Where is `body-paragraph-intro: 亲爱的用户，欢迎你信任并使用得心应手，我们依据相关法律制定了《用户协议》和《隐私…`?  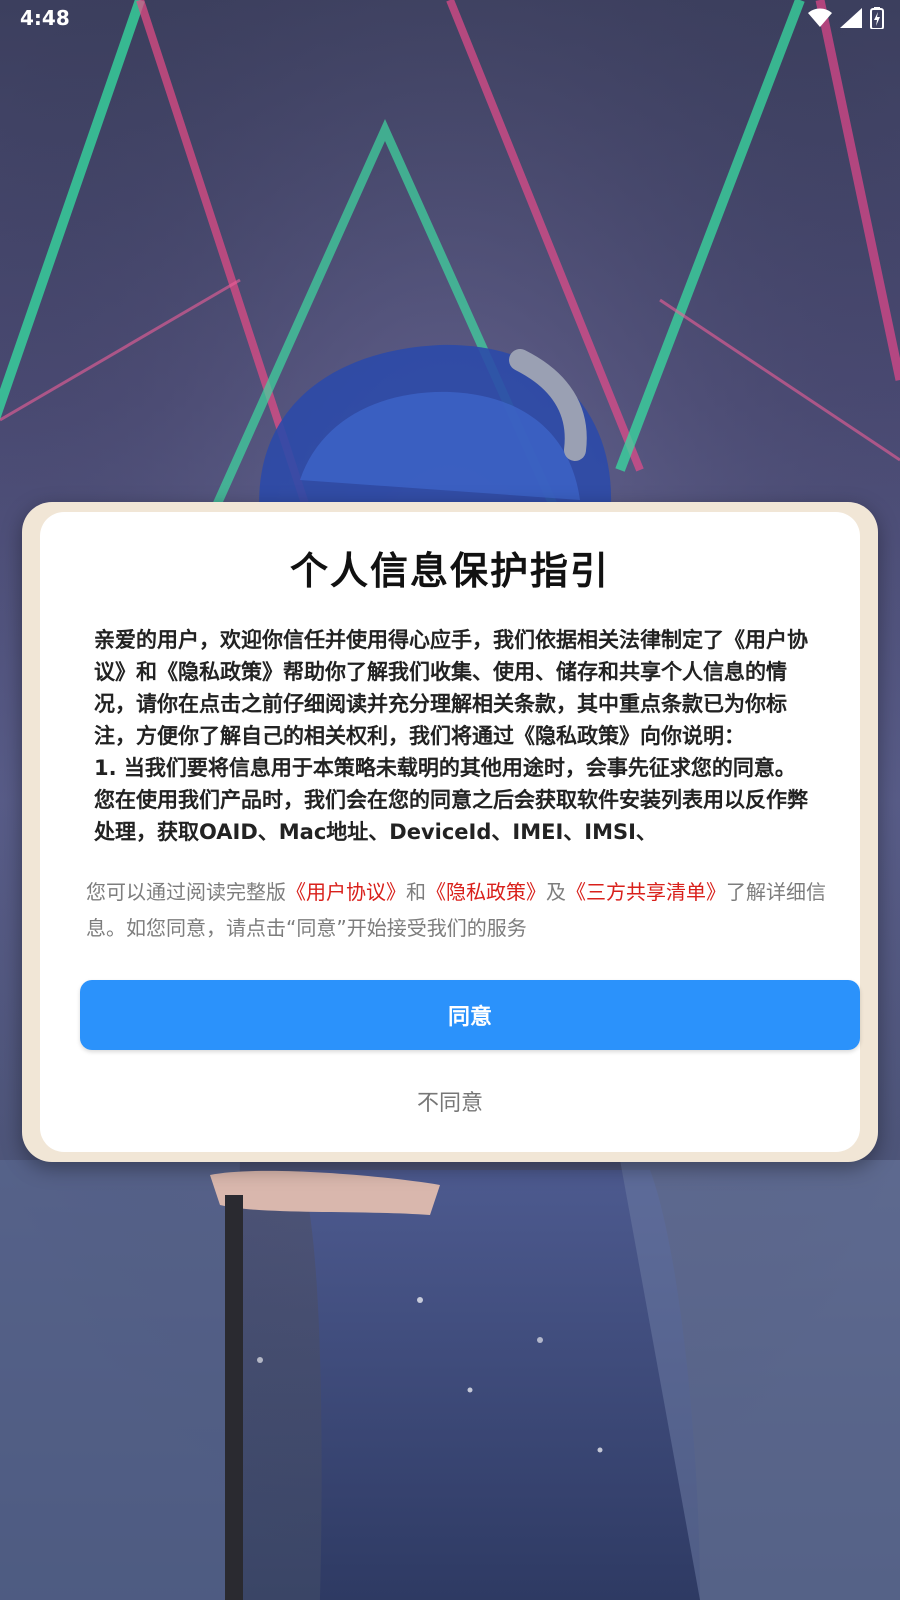 body-paragraph-intro: 亲爱的用户，欢迎你信任并使用得心应手，我们依据相关法律制定了《用户协议》和《隐私… is located at coordinates (451, 688).